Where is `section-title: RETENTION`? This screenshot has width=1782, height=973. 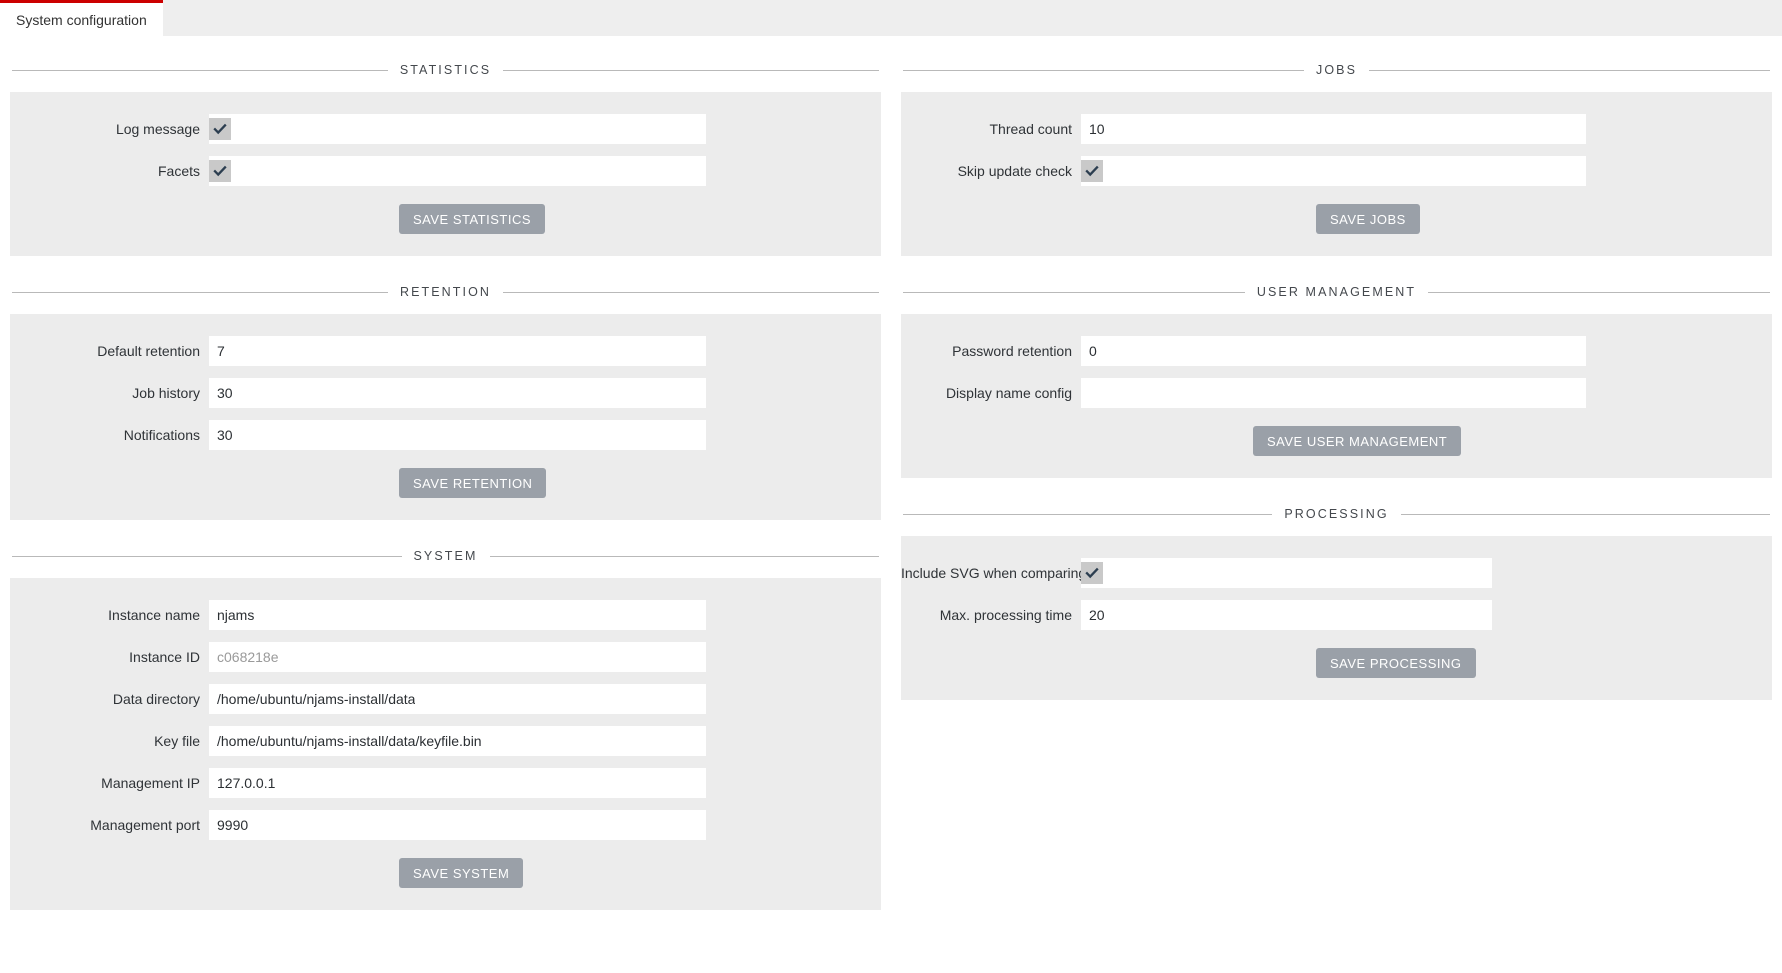 section-title: RETENTION is located at coordinates (445, 292).